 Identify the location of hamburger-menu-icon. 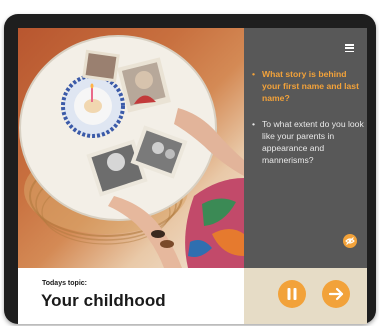
(349, 48).